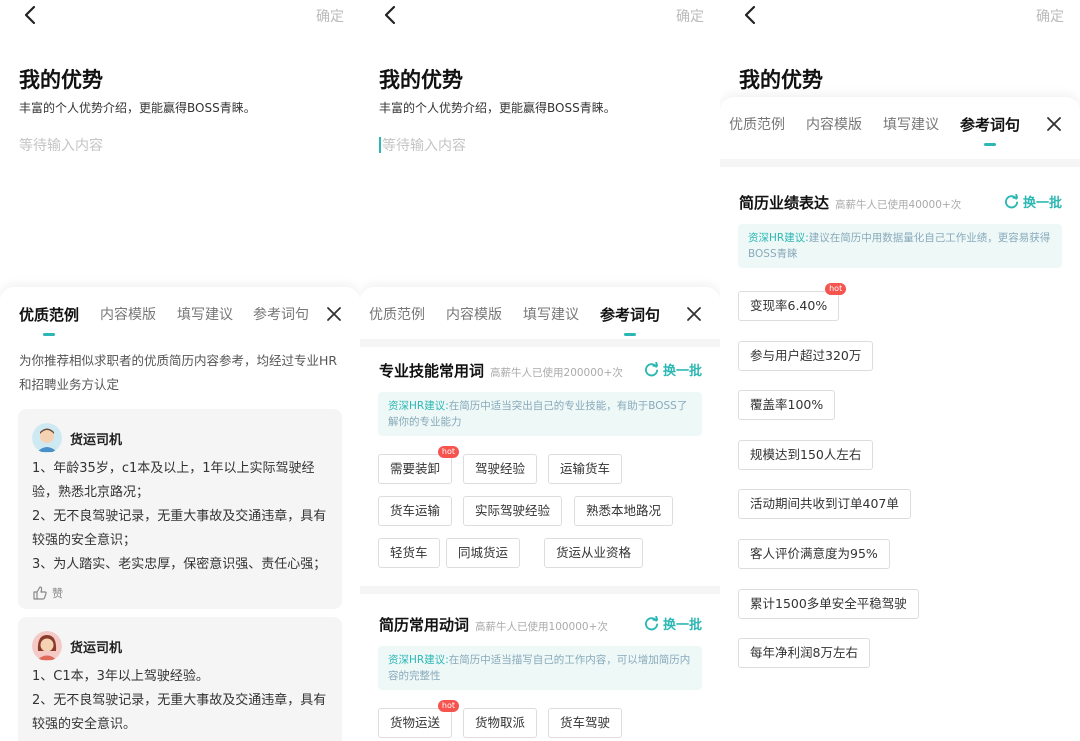 The image size is (1080, 741). What do you see at coordinates (419, 719) in the screenshot?
I see `phrase-chip: 货物运送 hot` at bounding box center [419, 719].